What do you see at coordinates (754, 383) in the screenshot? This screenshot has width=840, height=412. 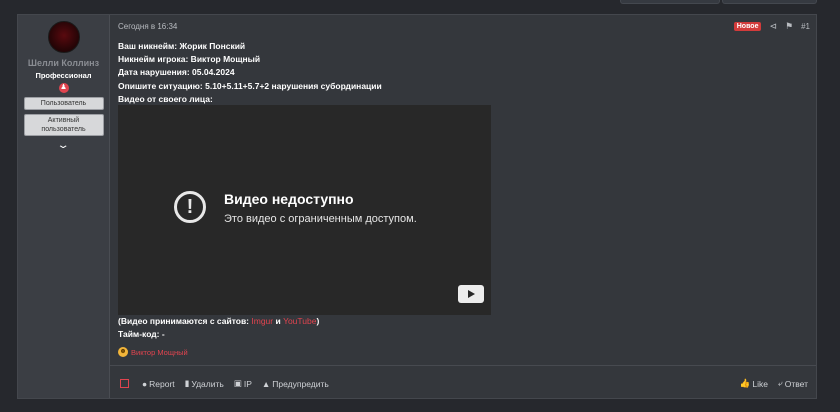 I see `like-button: 👍 Like` at bounding box center [754, 383].